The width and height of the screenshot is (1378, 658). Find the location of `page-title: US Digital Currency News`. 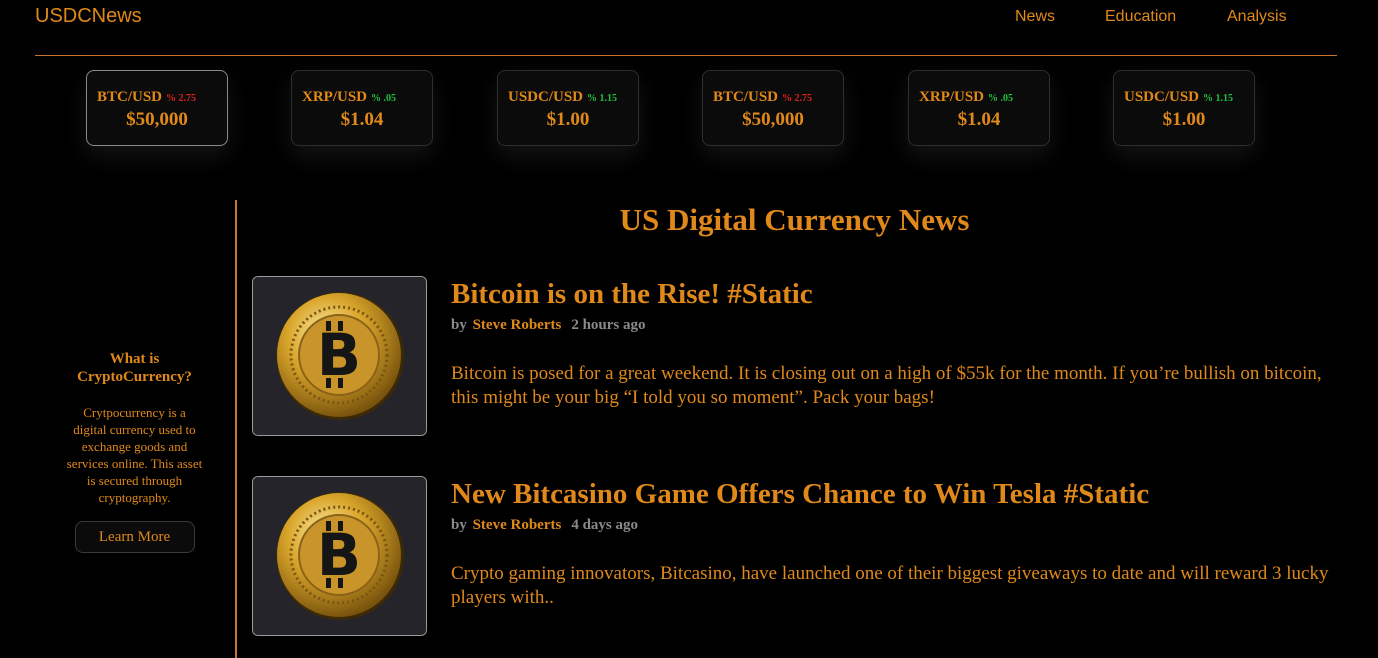

page-title: US Digital Currency News is located at coordinates (794, 219).